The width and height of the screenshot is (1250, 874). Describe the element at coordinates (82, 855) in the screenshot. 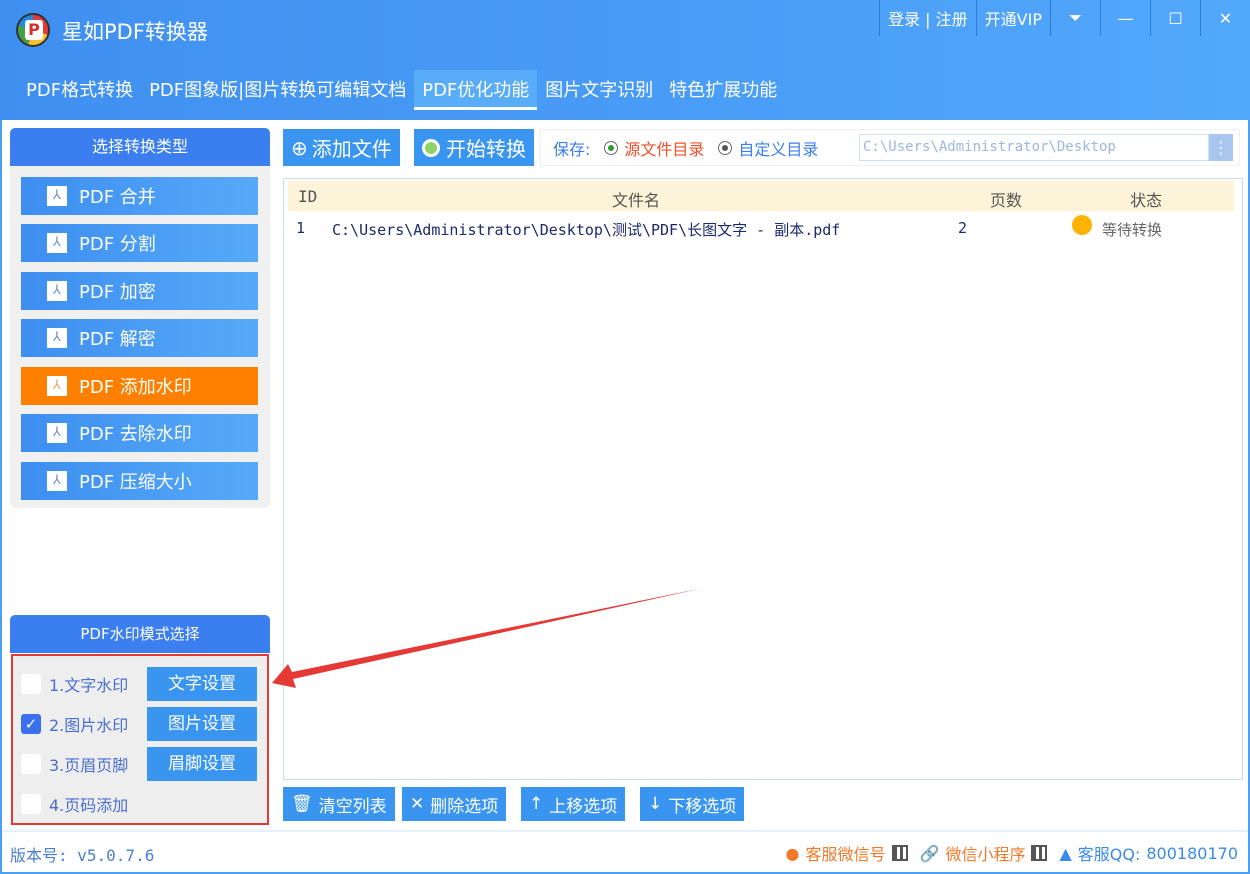

I see `version-label: 版本号: v5.0.7.6` at that location.